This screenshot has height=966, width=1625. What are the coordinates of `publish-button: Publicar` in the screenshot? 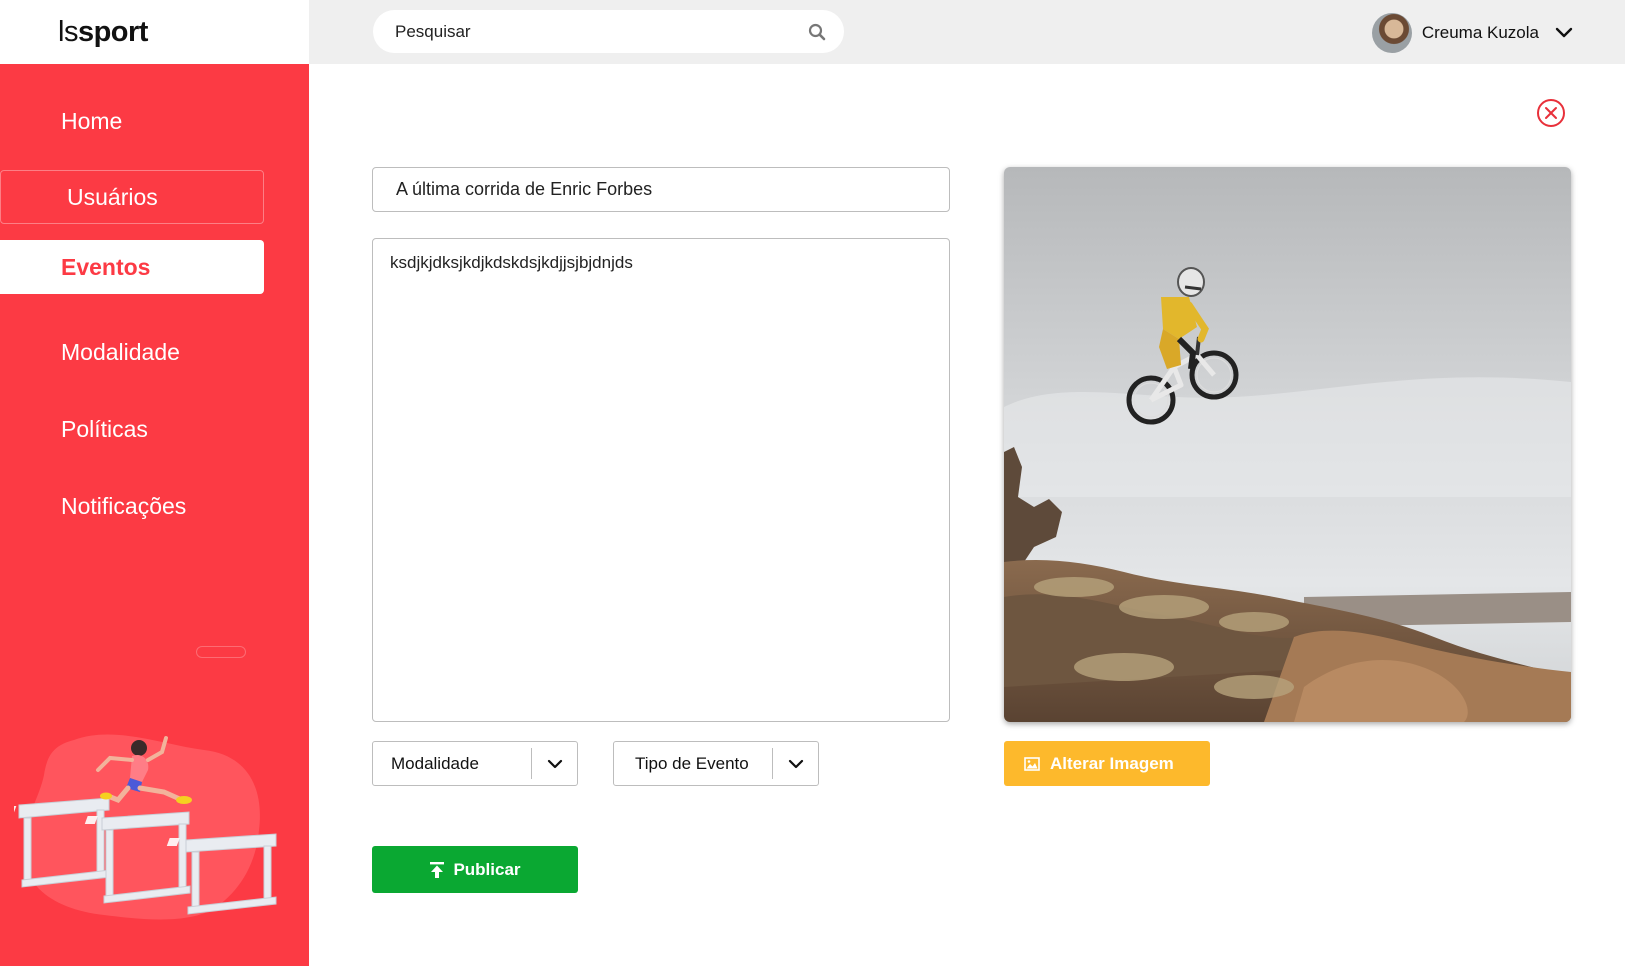 It's located at (475, 869).